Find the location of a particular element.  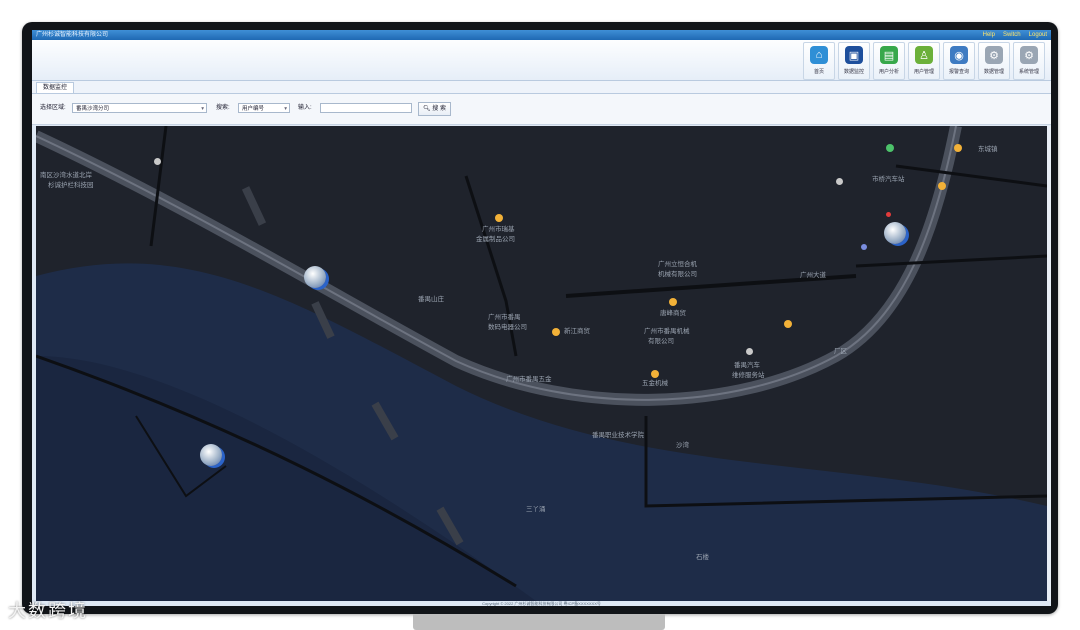

map-label: 广州市番禺机械 is located at coordinates (667, 331).